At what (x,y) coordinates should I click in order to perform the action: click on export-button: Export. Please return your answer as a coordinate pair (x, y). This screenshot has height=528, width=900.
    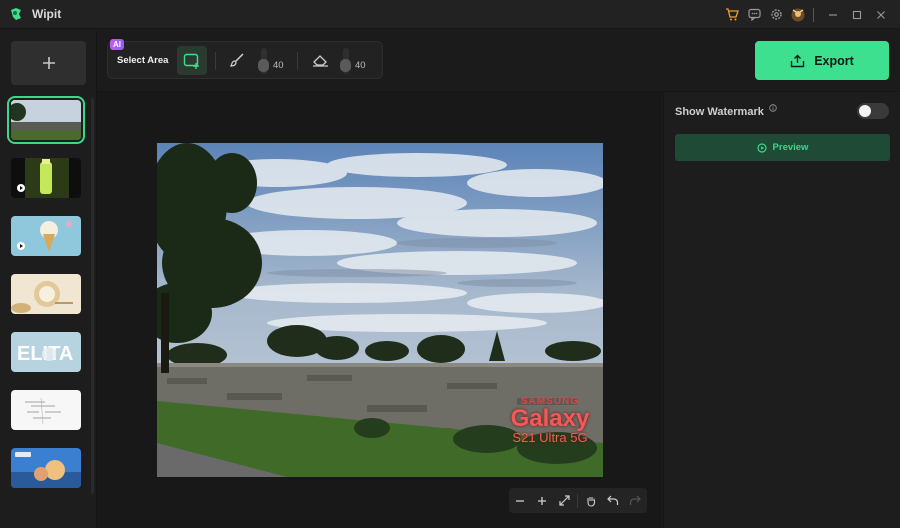
    Looking at the image, I should click on (822, 60).